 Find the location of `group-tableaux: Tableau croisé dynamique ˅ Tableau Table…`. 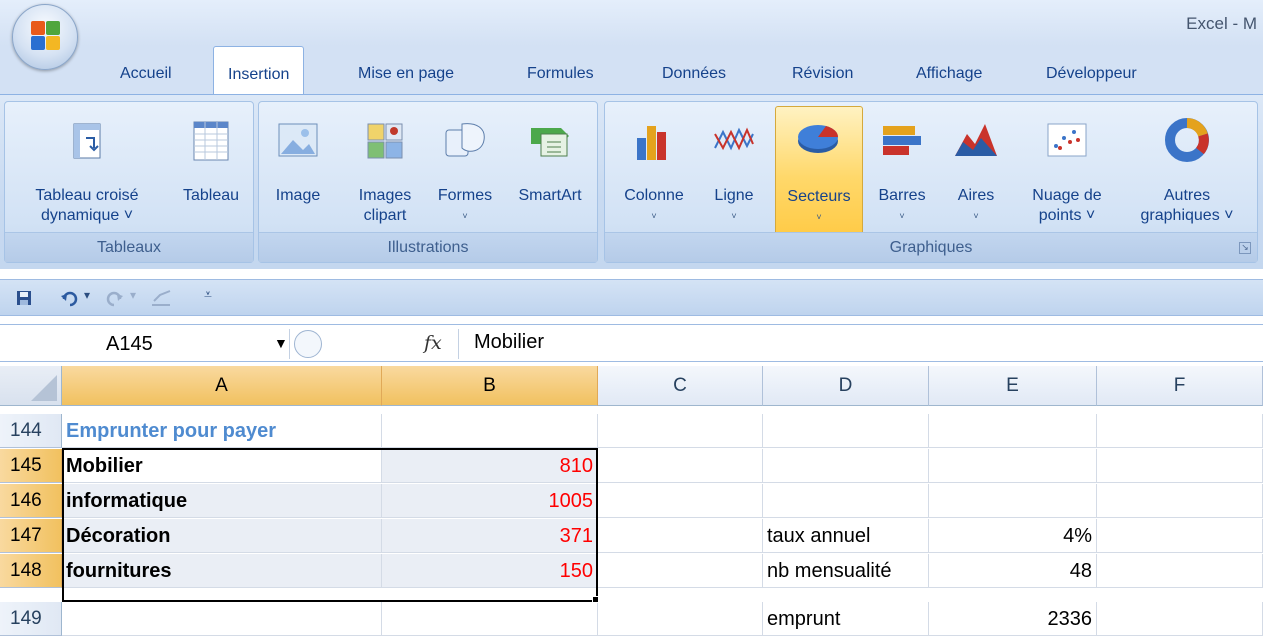

group-tableaux: Tableau croisé dynamique ˅ Tableau Table… is located at coordinates (129, 182).